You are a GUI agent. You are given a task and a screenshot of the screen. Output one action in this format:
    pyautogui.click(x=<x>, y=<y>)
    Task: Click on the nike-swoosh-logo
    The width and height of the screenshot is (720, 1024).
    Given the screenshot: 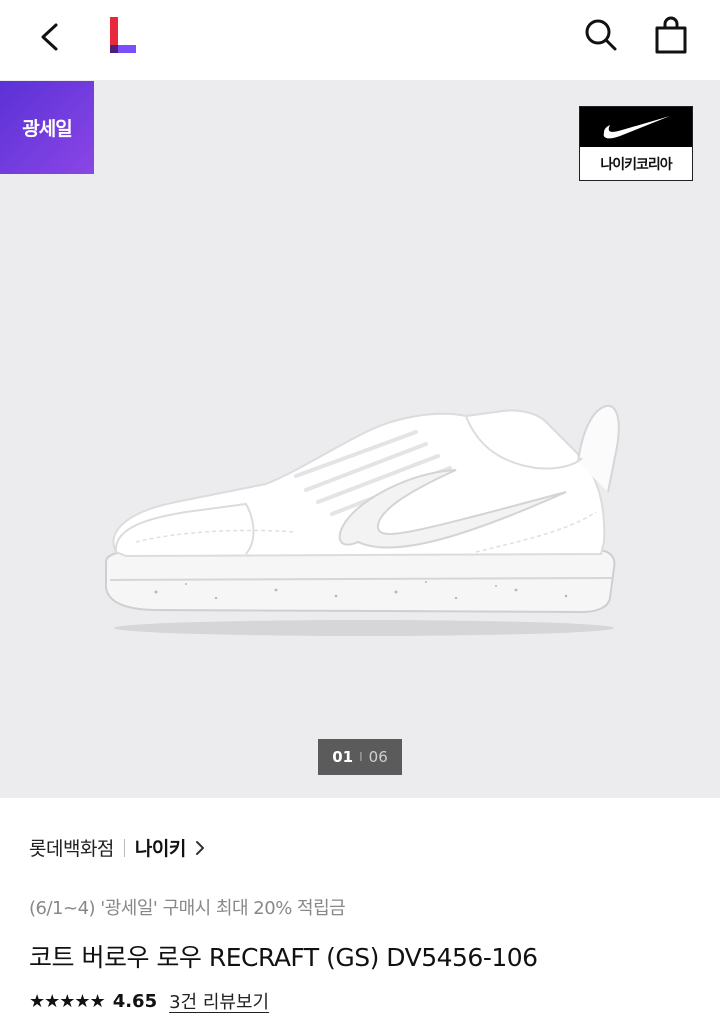 What is the action you would take?
    pyautogui.click(x=636, y=127)
    